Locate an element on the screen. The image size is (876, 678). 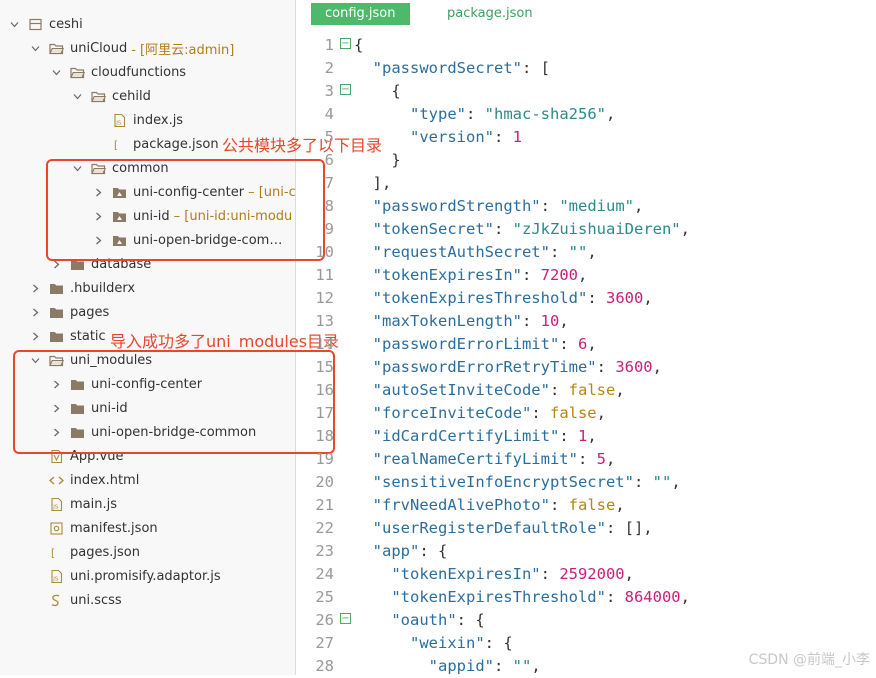
json-key: "tokenExpiresIn" is located at coordinates (447, 275).